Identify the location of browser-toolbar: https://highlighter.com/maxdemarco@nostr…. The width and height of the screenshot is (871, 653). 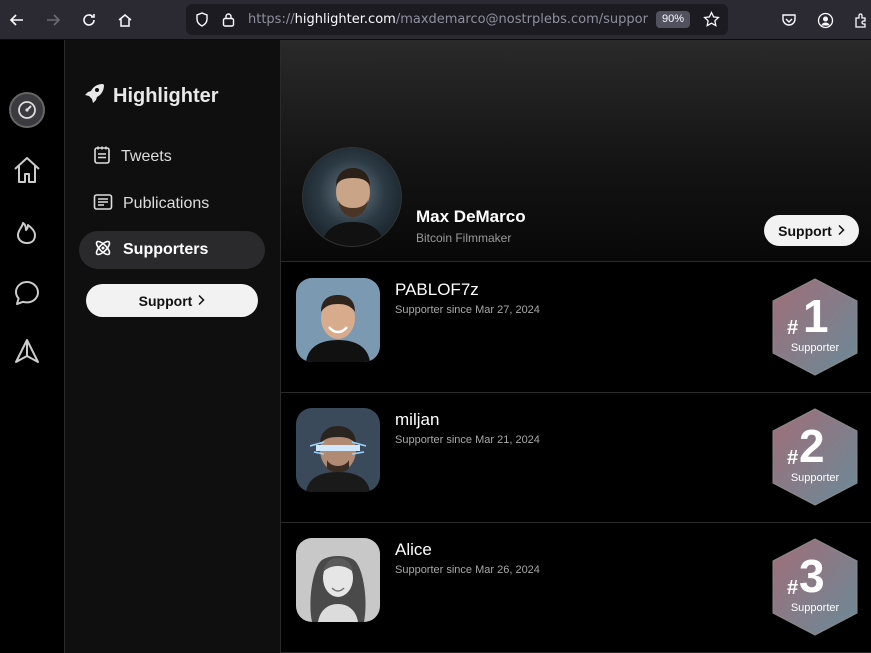
(435, 20).